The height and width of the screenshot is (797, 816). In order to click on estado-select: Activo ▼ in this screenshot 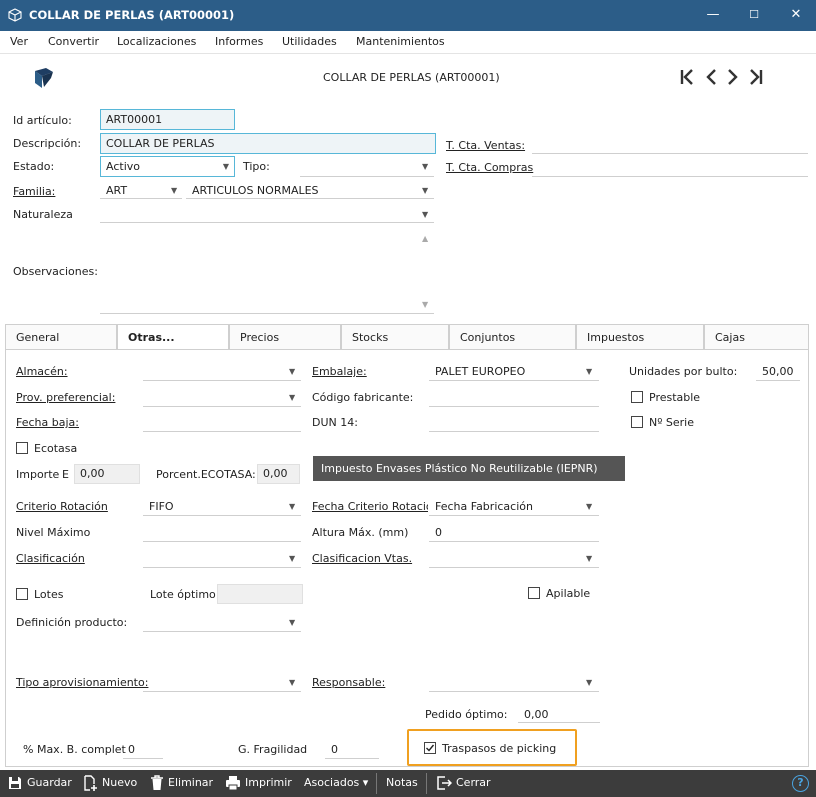, I will do `click(167, 166)`.